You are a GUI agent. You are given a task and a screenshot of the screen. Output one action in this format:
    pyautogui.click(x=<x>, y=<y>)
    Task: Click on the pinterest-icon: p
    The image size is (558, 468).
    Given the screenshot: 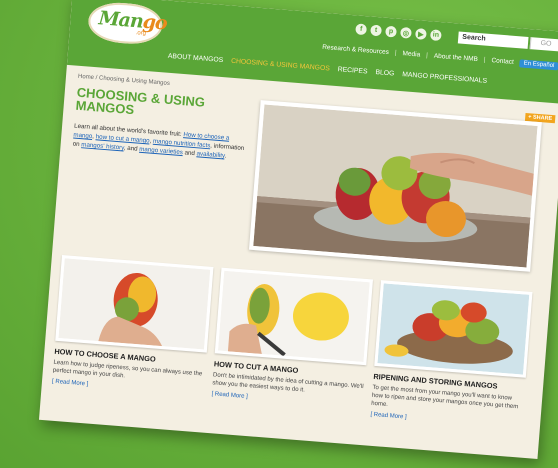 What is the action you would take?
    pyautogui.click(x=391, y=31)
    